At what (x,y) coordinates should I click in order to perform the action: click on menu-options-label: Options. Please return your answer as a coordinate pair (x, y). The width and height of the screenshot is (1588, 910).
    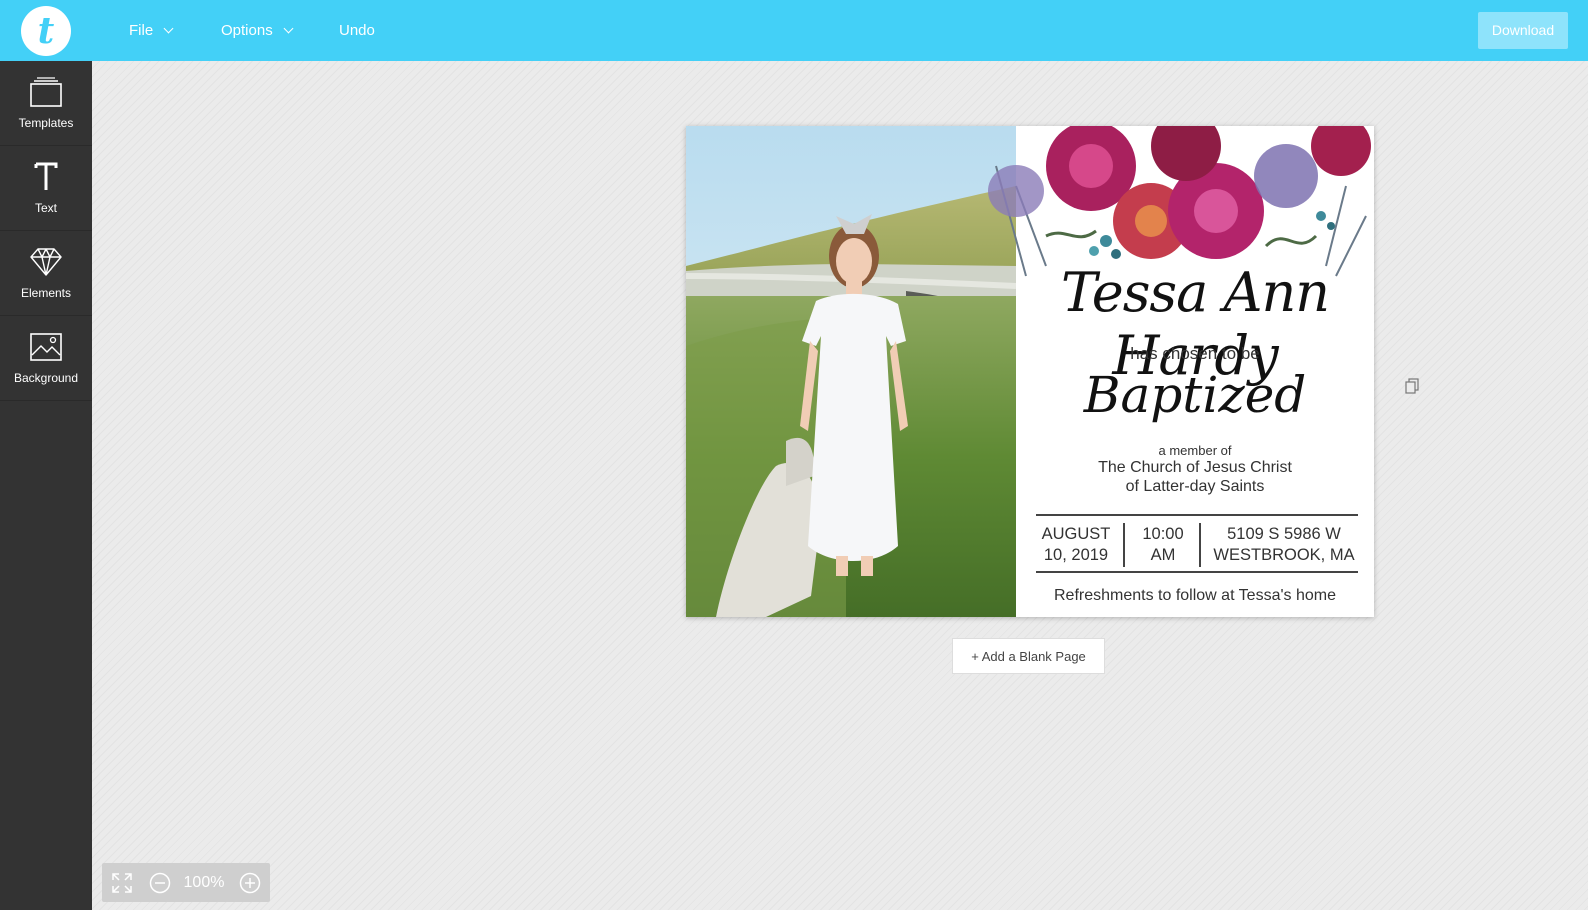
    Looking at the image, I should click on (247, 30).